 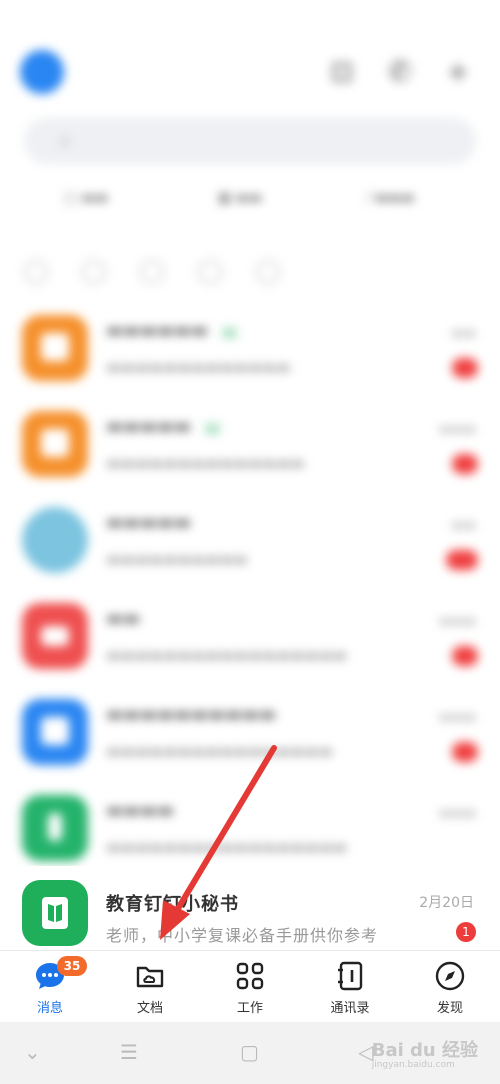 What do you see at coordinates (350, 976) in the screenshot?
I see `contacts-book-icon` at bounding box center [350, 976].